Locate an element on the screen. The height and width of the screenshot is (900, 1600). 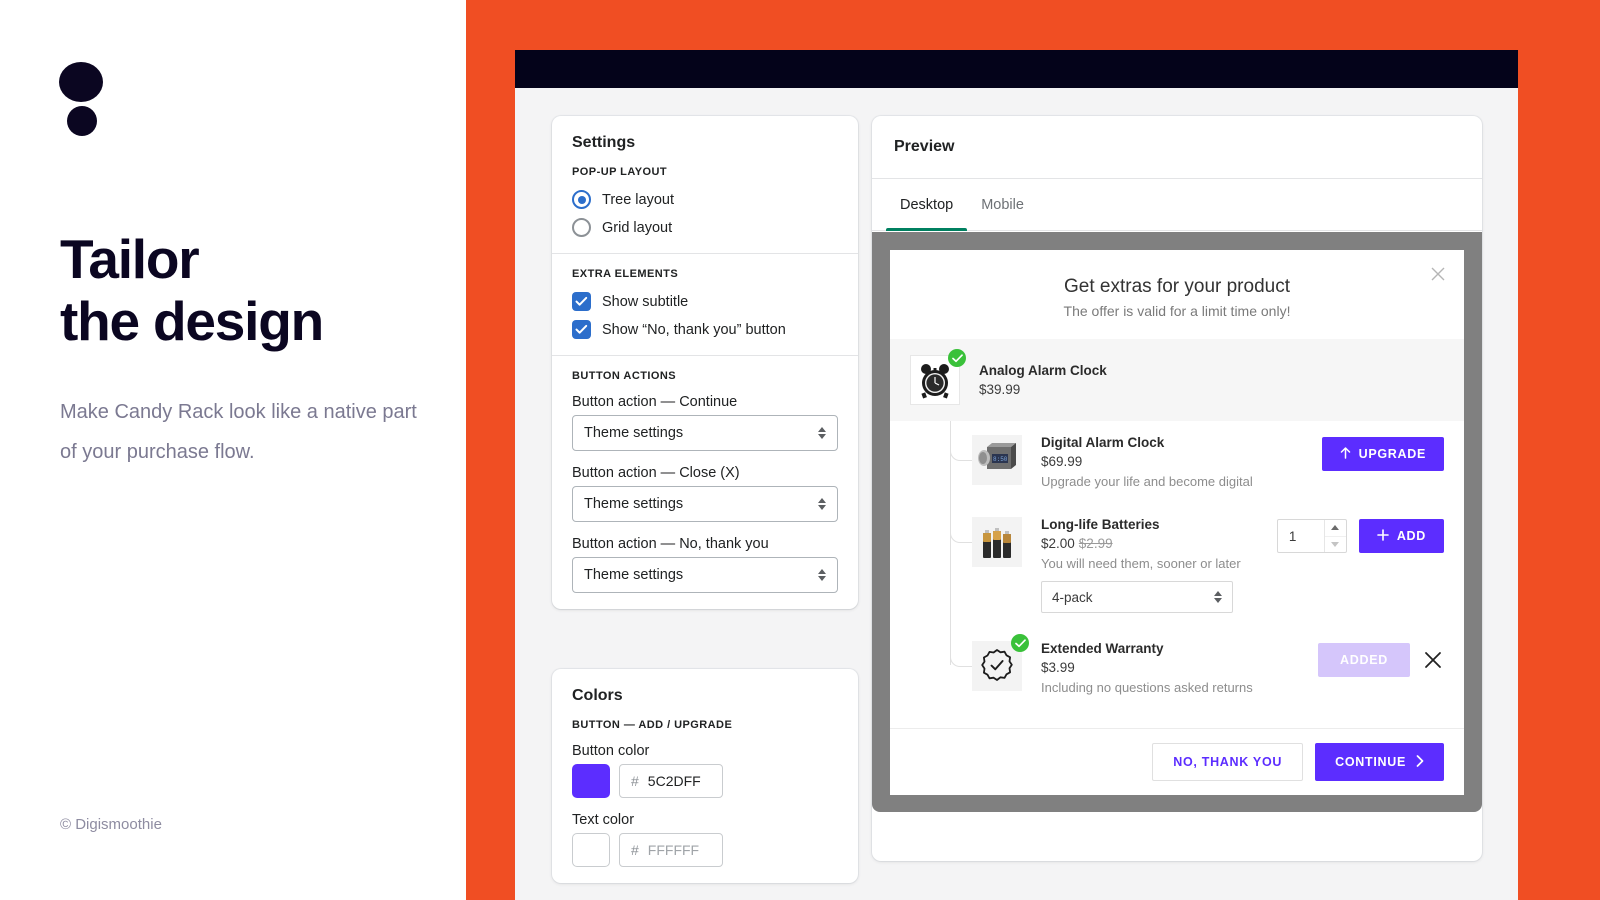
text-color-hex-value: FFFFFF is located at coordinates (673, 850).